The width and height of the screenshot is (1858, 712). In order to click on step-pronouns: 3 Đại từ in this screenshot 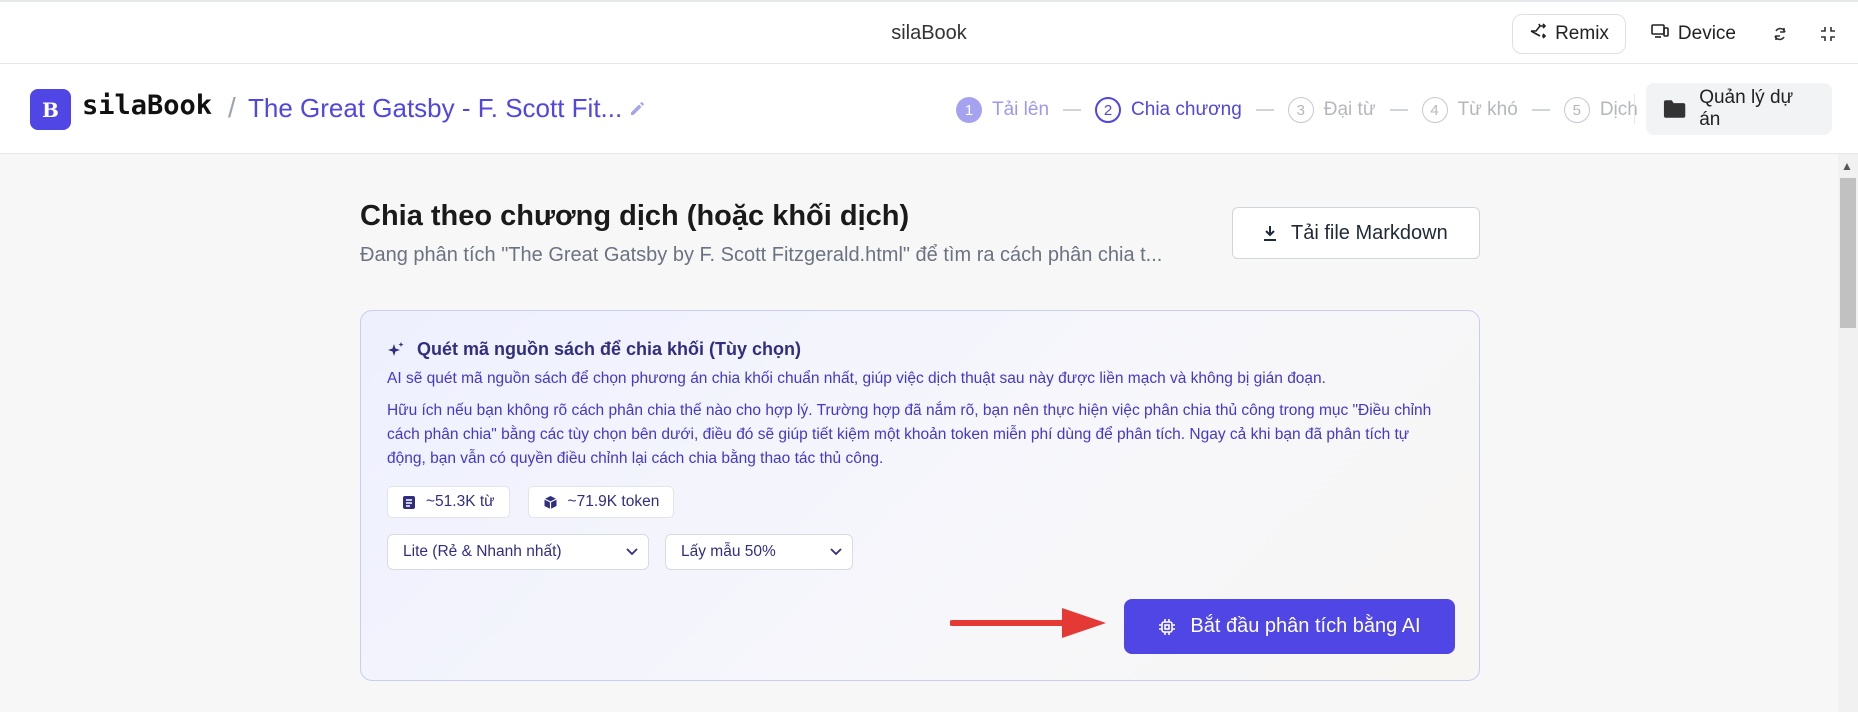, I will do `click(1331, 110)`.